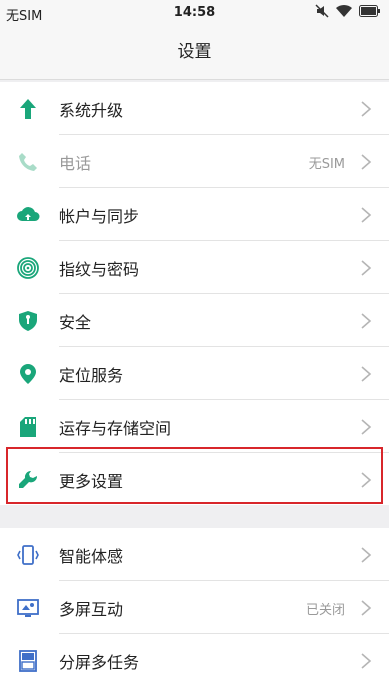  What do you see at coordinates (99, 269) in the screenshot?
I see `settings-item-label: 指纹与密码` at bounding box center [99, 269].